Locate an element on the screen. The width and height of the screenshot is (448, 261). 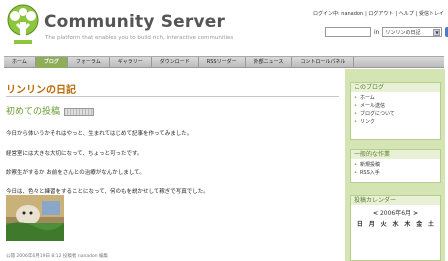
post-title: 初めての投稿 is located at coordinates (50, 110).